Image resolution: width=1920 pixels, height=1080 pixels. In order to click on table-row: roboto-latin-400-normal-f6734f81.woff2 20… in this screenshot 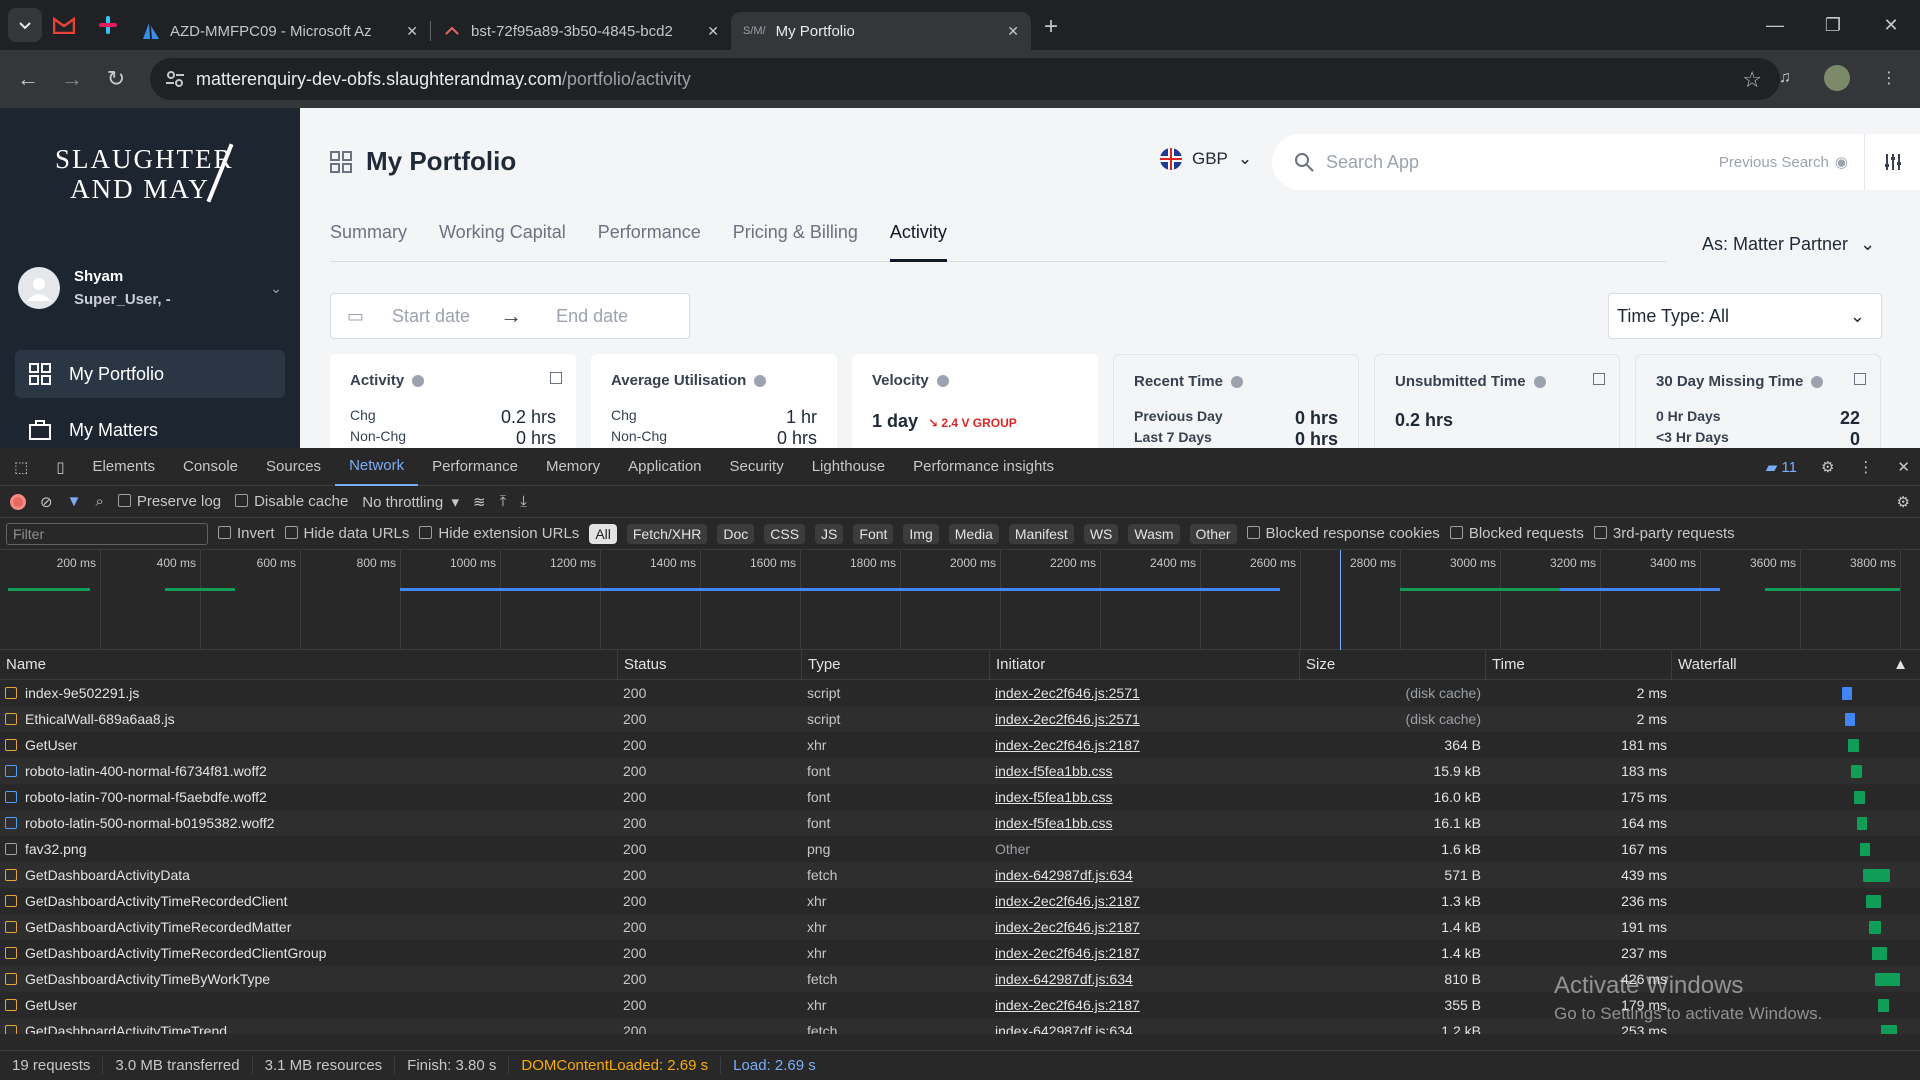, I will do `click(960, 771)`.